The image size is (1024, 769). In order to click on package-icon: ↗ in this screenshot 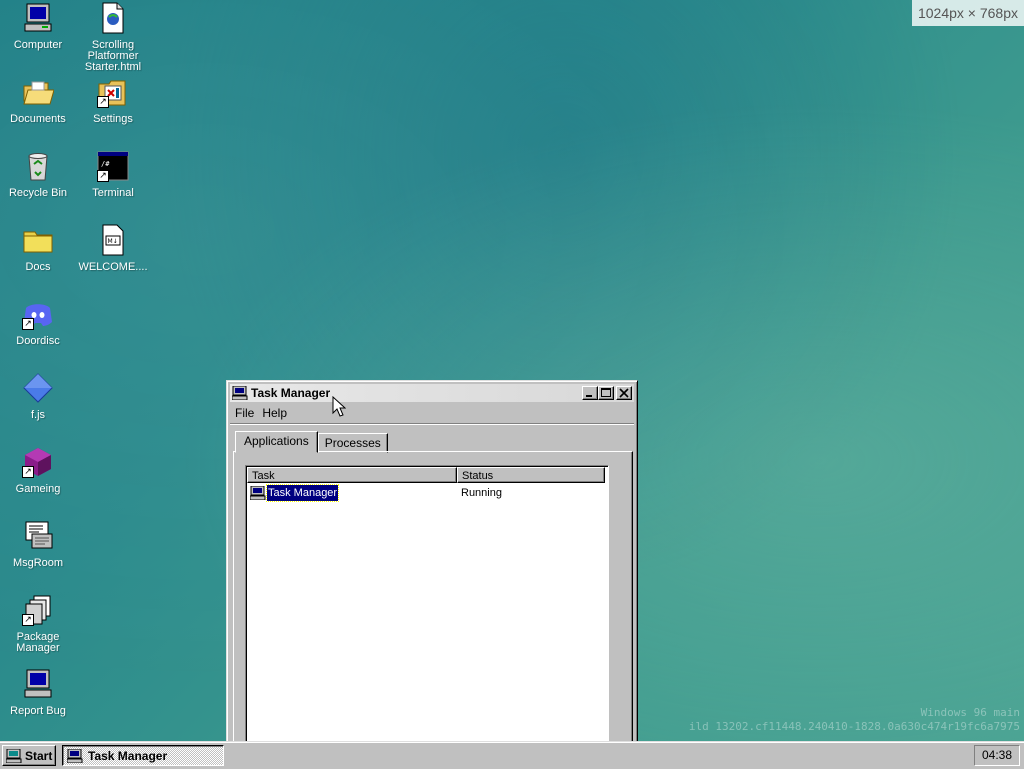, I will do `click(38, 610)`.